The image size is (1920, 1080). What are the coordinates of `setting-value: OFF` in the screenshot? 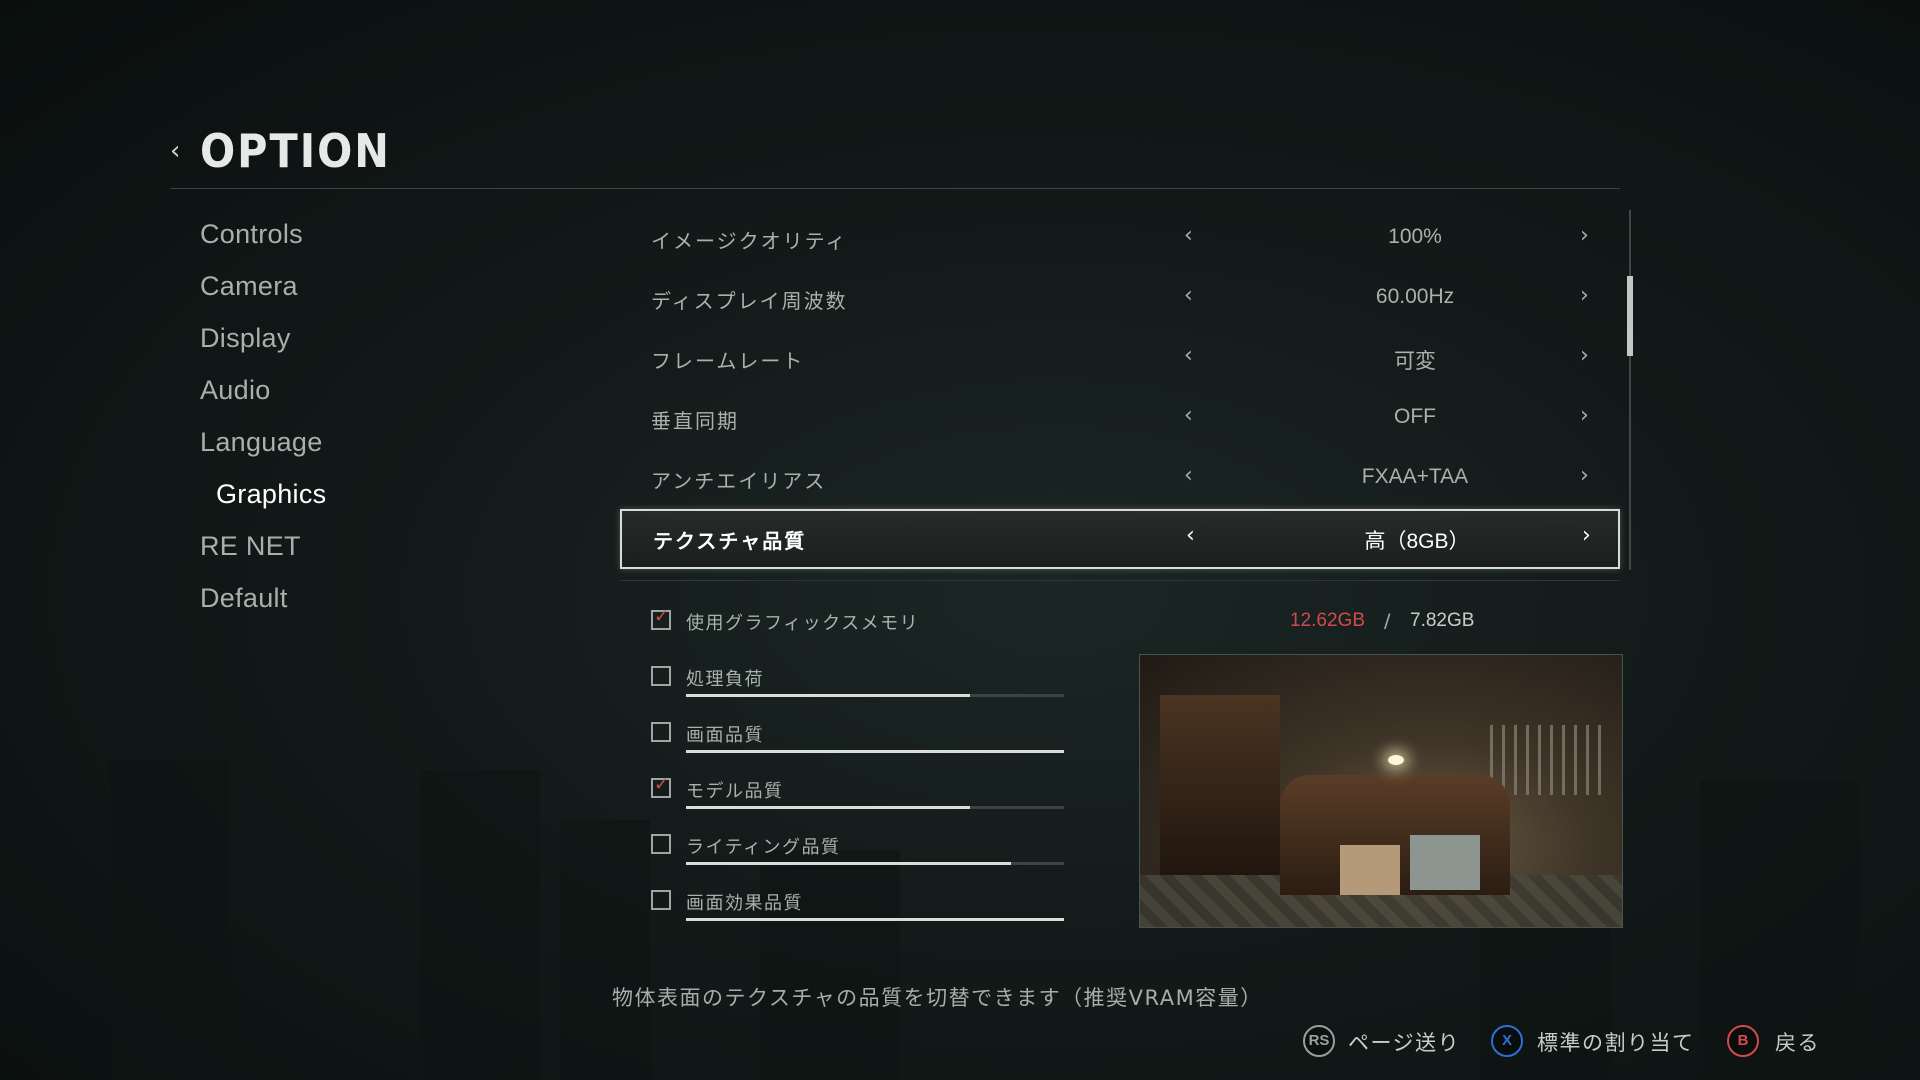 It's located at (1415, 416).